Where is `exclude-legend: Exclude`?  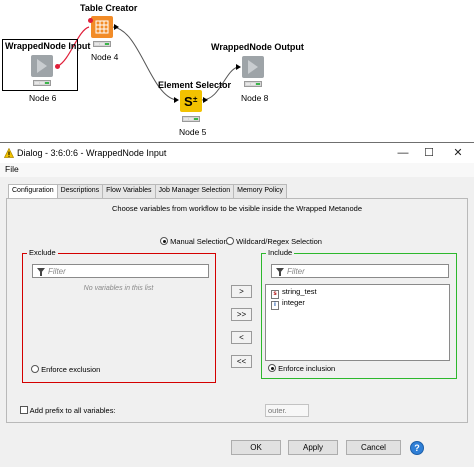
exclude-legend: Exclude is located at coordinates (42, 252).